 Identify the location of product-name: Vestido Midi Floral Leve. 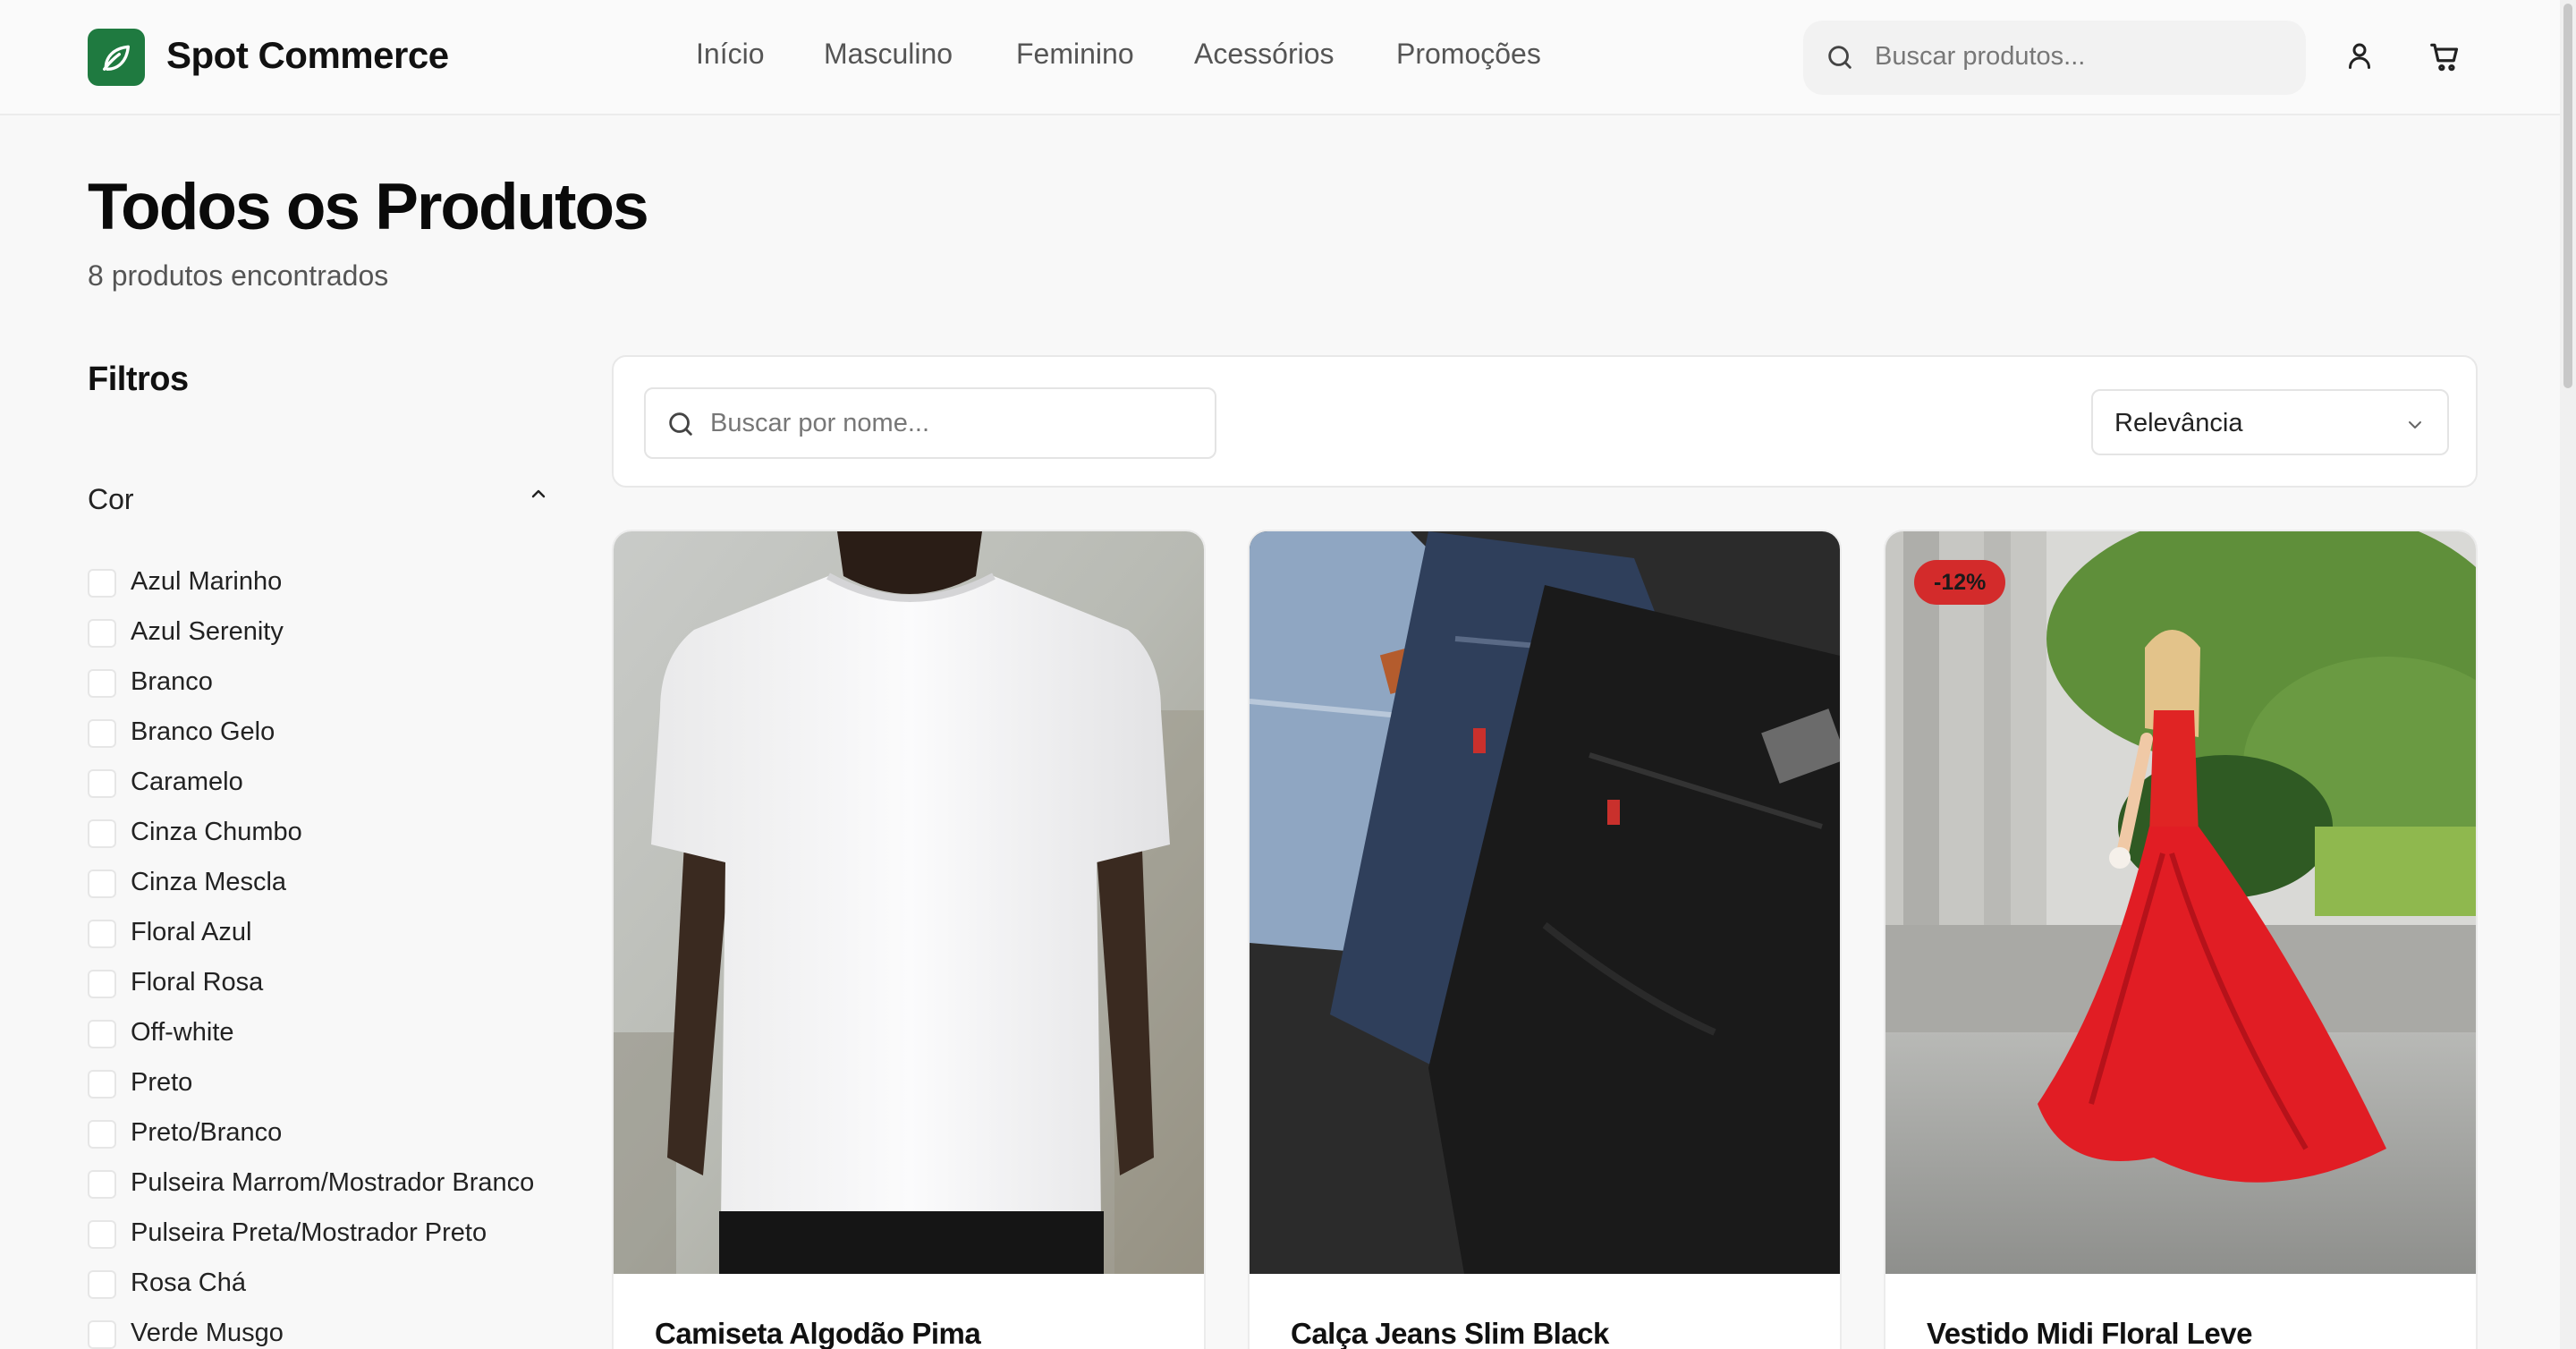
(2089, 1333).